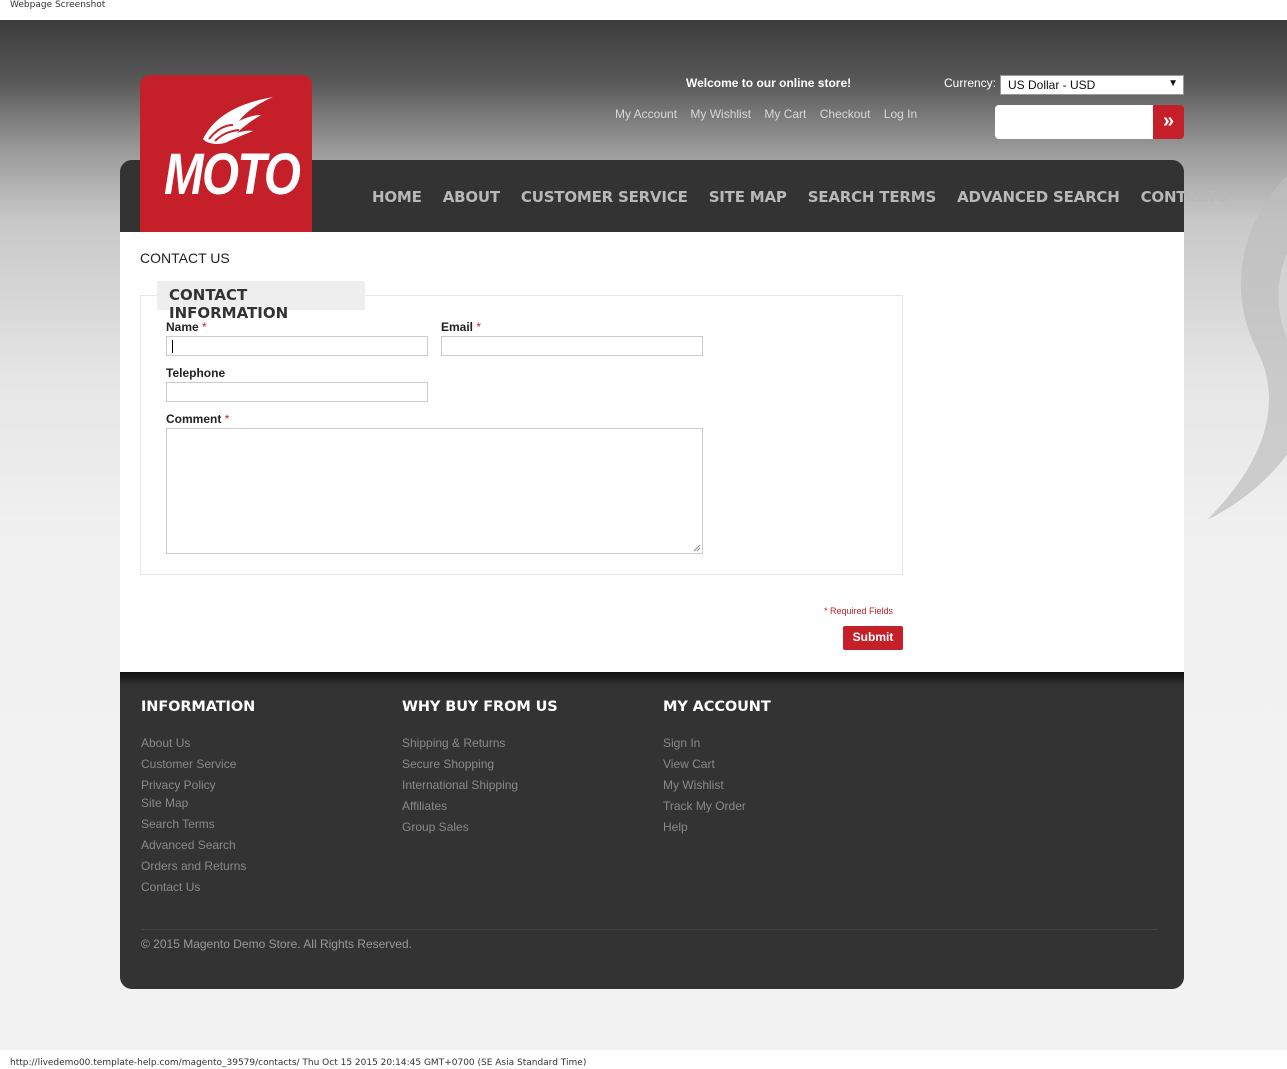  What do you see at coordinates (785, 114) in the screenshot?
I see `toplink-my-cart: My Cart` at bounding box center [785, 114].